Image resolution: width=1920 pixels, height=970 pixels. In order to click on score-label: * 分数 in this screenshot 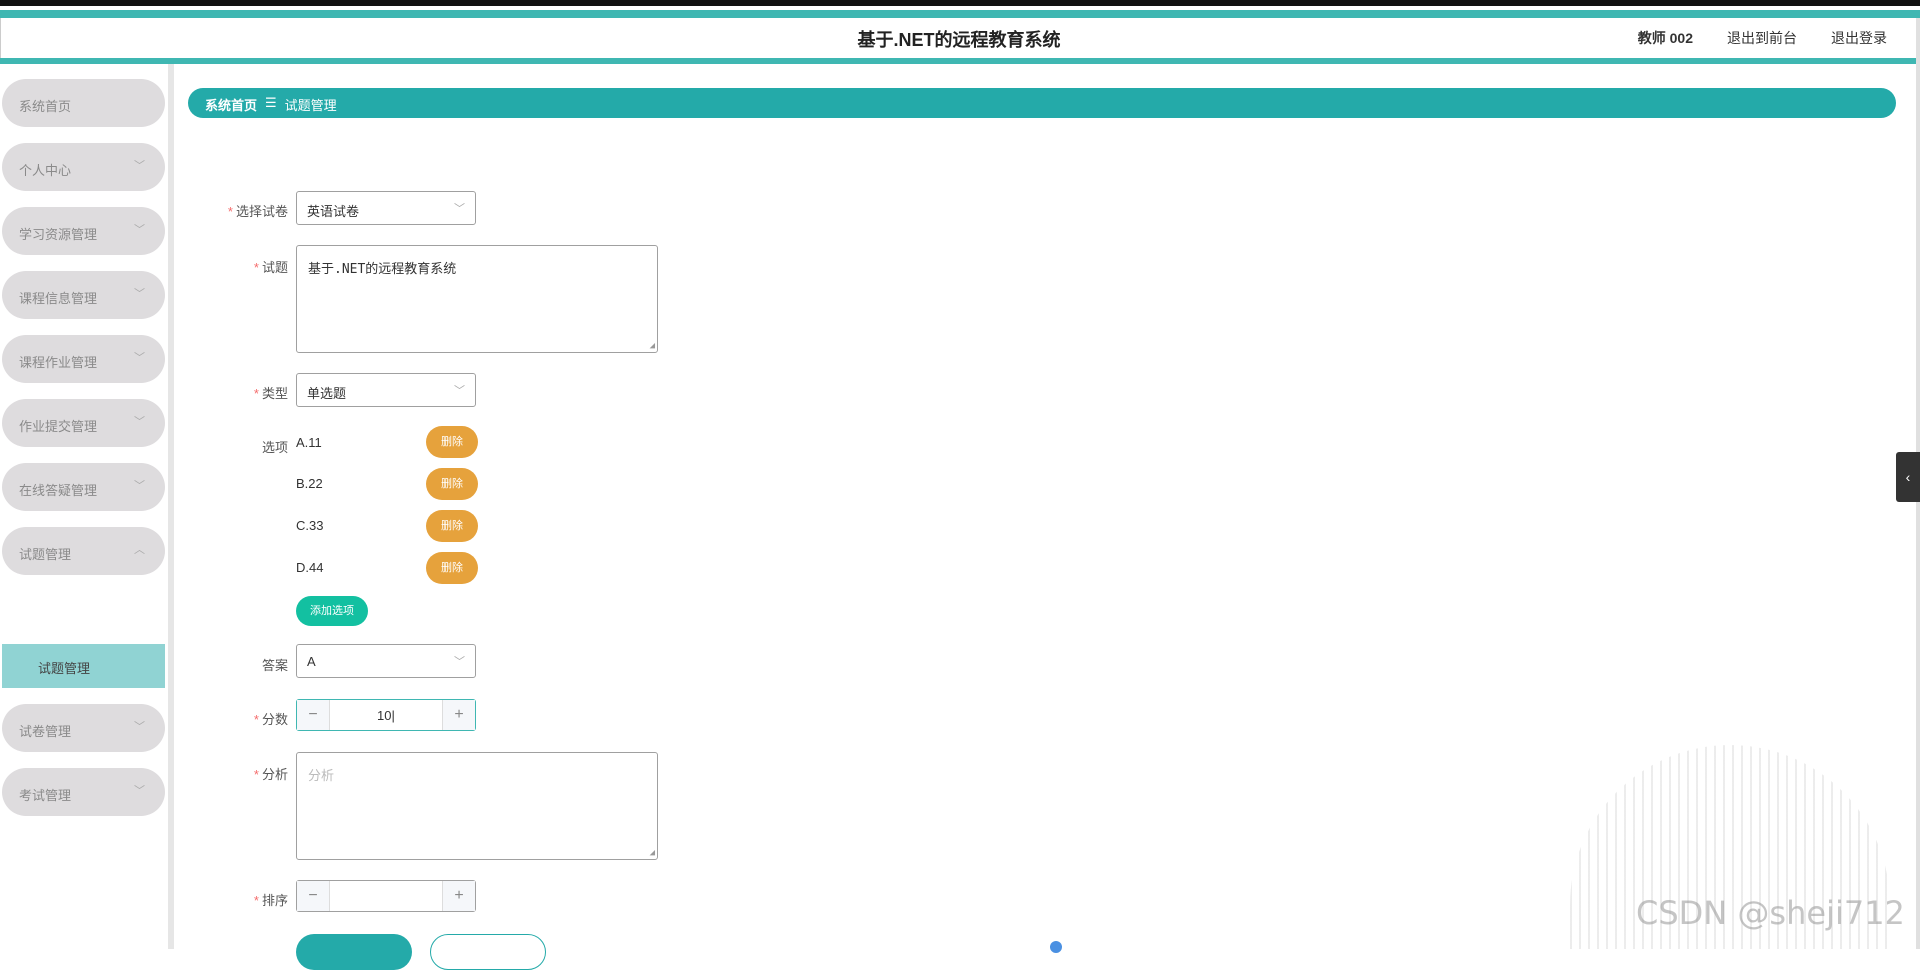, I will do `click(270, 719)`.